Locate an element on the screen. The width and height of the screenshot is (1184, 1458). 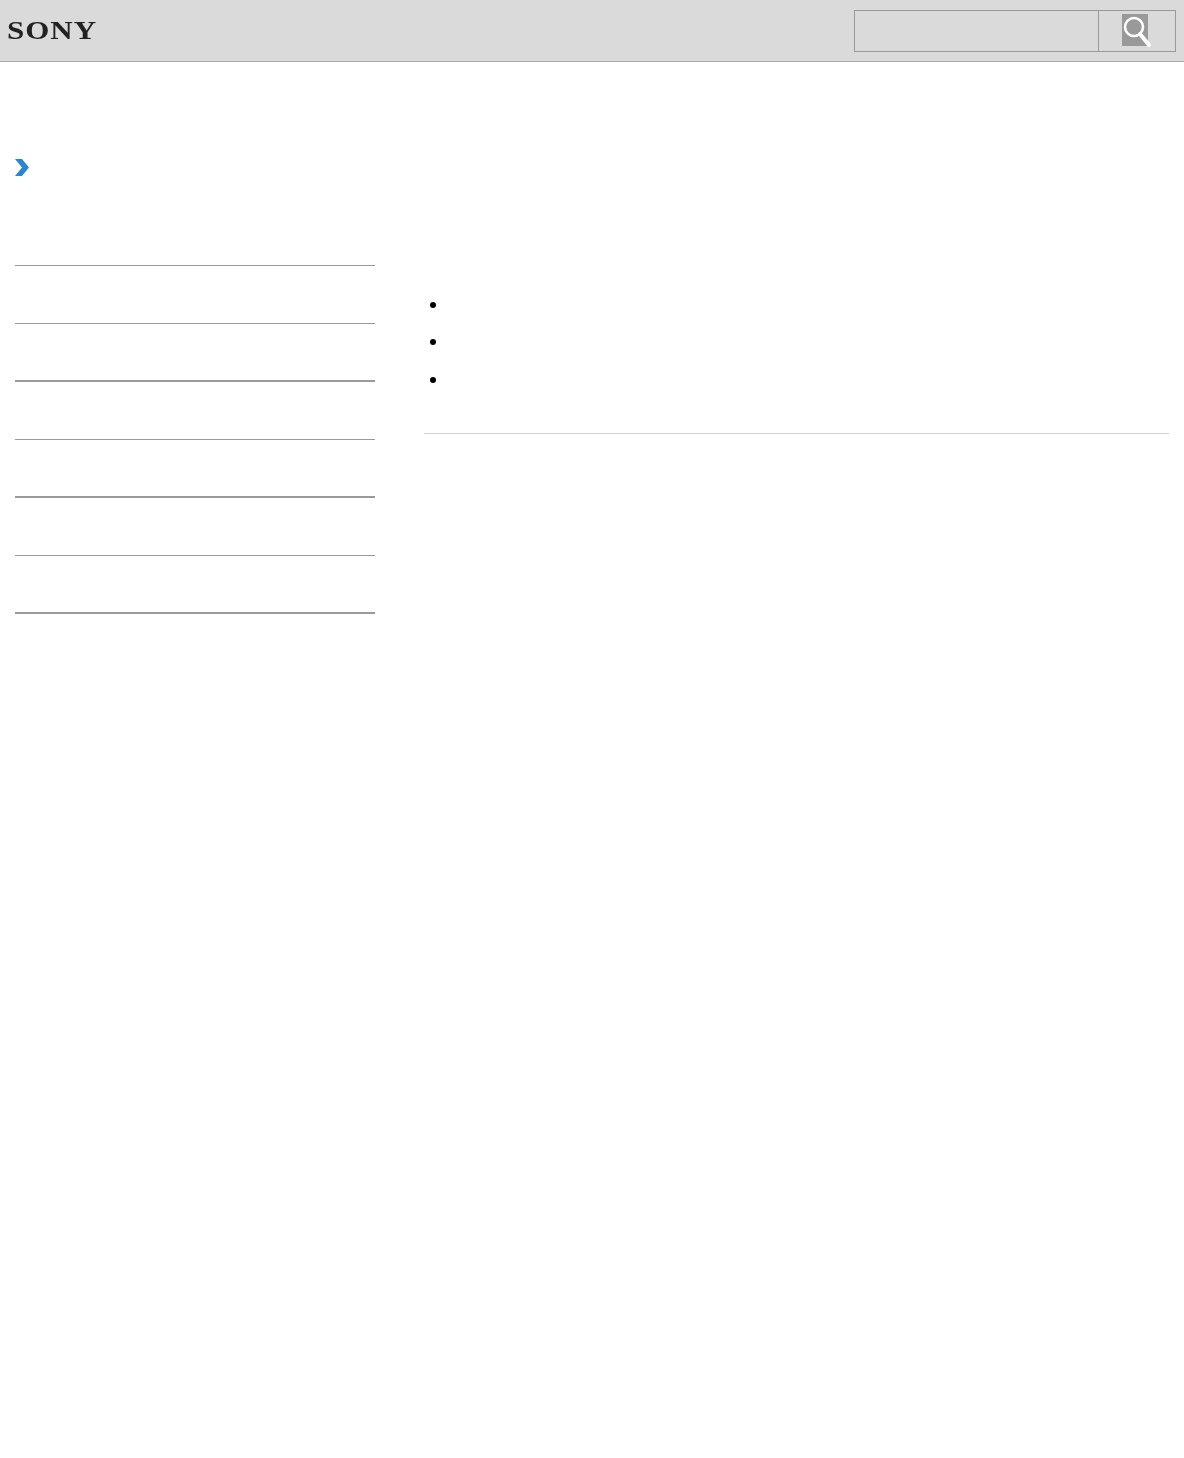
chevron-icon is located at coordinates (22, 167).